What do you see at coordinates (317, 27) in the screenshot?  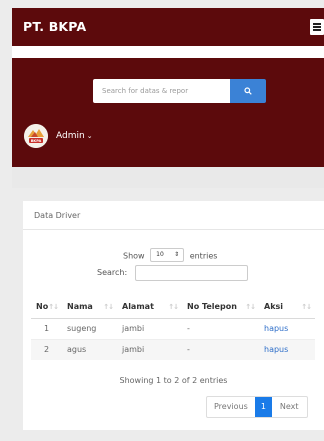 I see `hamburger-menu-icon` at bounding box center [317, 27].